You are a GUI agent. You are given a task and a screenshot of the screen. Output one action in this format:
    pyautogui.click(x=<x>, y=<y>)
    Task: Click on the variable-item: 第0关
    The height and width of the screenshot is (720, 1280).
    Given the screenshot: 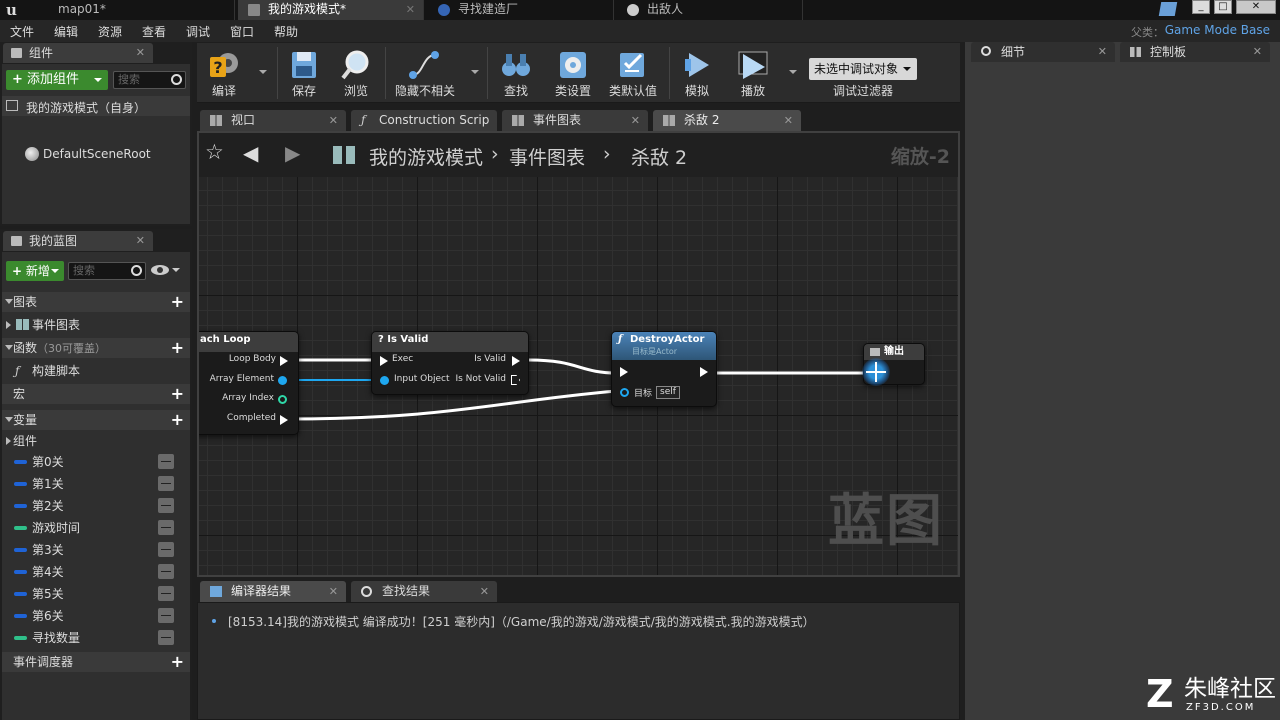 What is the action you would take?
    pyautogui.click(x=91, y=462)
    